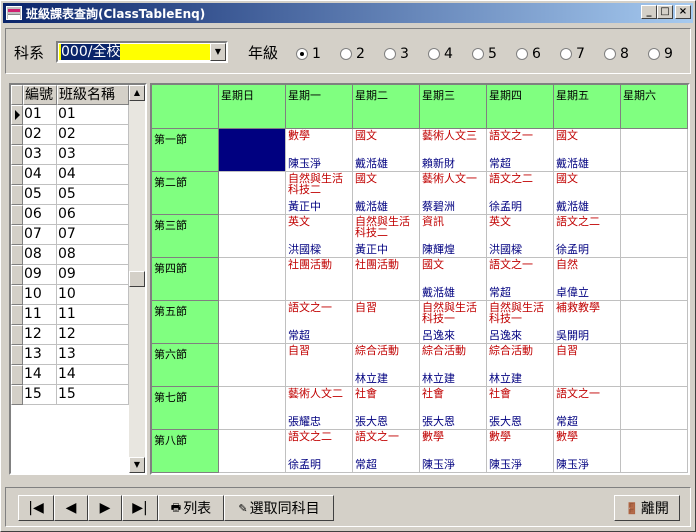 The image size is (696, 532). Describe the element at coordinates (318, 54) in the screenshot. I see `grade-radio-1: 1` at that location.